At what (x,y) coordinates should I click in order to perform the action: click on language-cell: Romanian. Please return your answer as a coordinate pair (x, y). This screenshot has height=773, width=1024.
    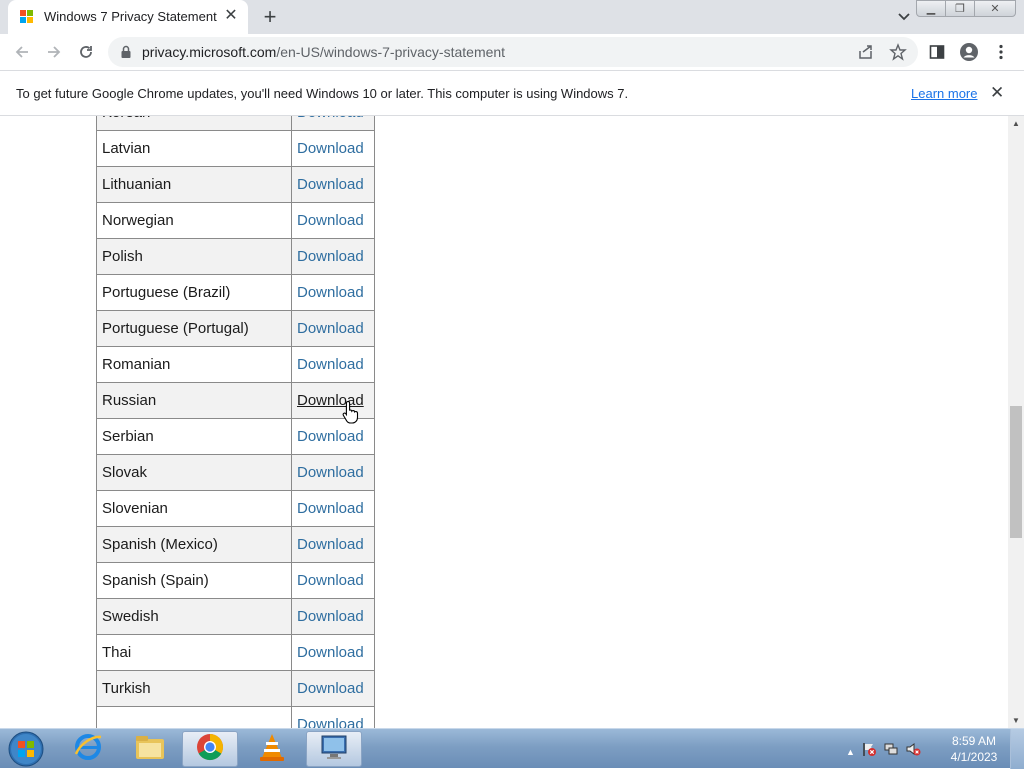
    Looking at the image, I should click on (194, 364).